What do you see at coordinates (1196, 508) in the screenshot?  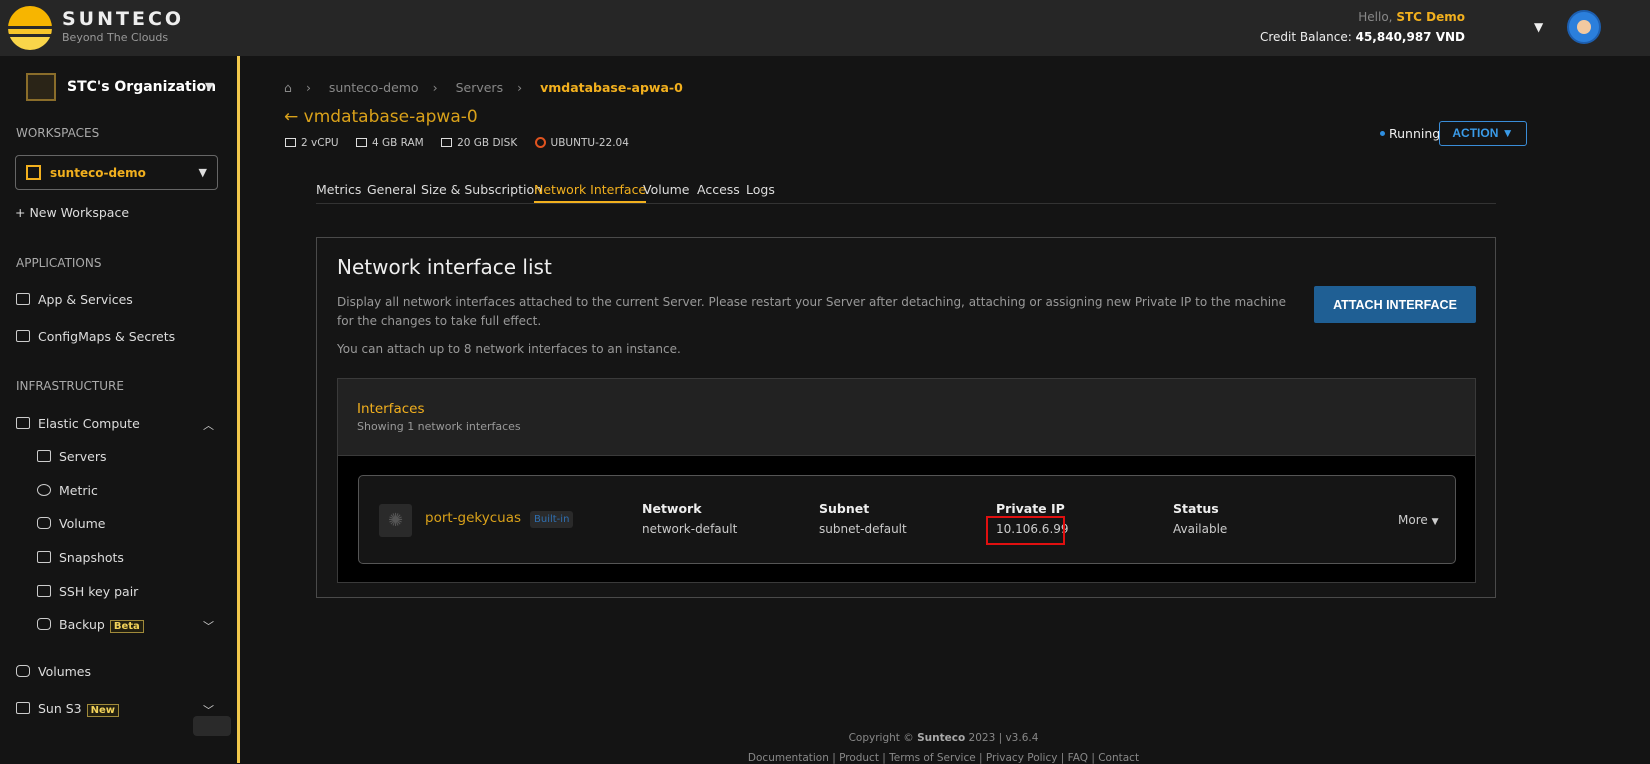 I see `status-header: Status` at bounding box center [1196, 508].